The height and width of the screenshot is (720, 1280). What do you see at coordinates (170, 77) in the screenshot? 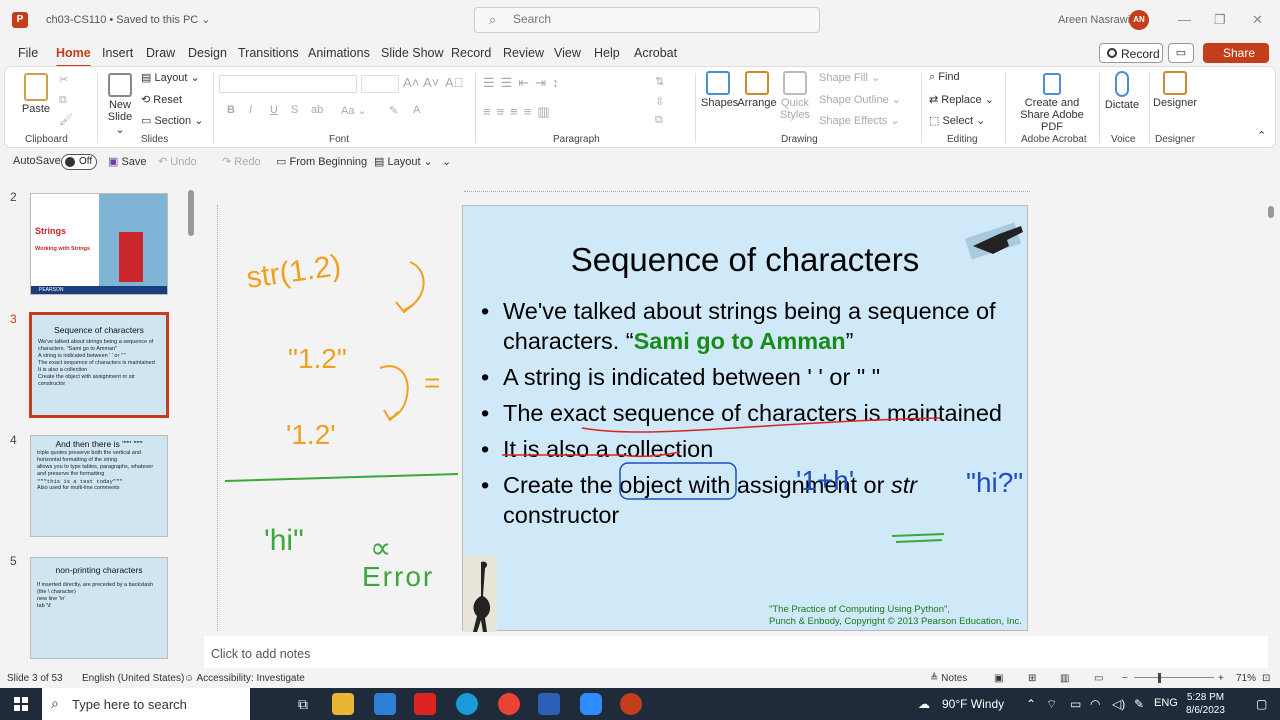
I see `layout-button: ▤ Layout ⌄` at bounding box center [170, 77].